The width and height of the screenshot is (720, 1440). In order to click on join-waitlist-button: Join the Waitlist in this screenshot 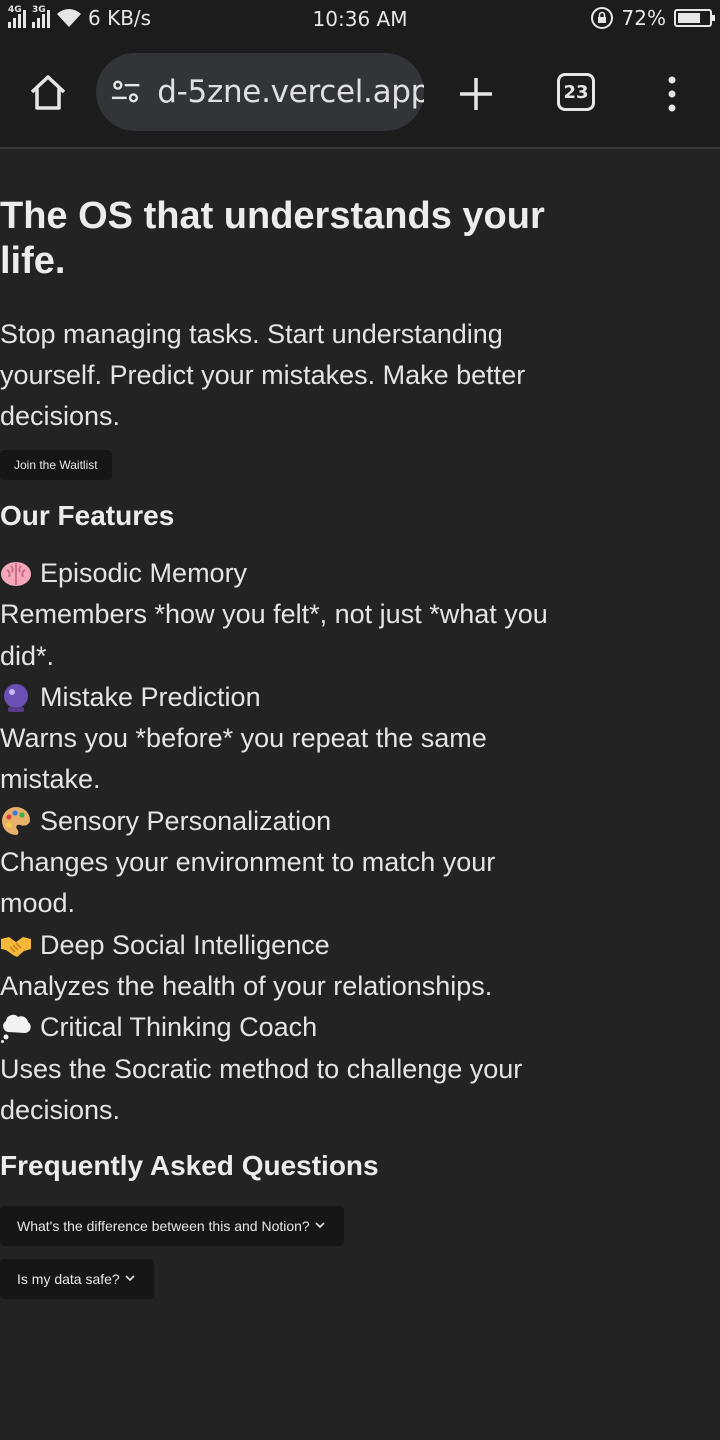, I will do `click(56, 465)`.